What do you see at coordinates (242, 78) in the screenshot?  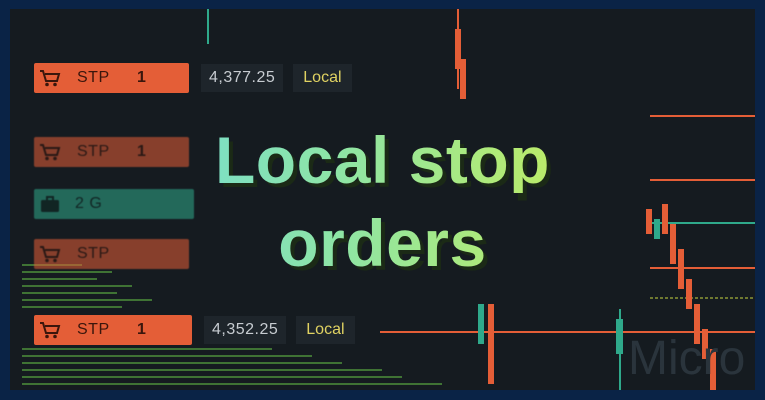 I see `order-price: 4,377.25` at bounding box center [242, 78].